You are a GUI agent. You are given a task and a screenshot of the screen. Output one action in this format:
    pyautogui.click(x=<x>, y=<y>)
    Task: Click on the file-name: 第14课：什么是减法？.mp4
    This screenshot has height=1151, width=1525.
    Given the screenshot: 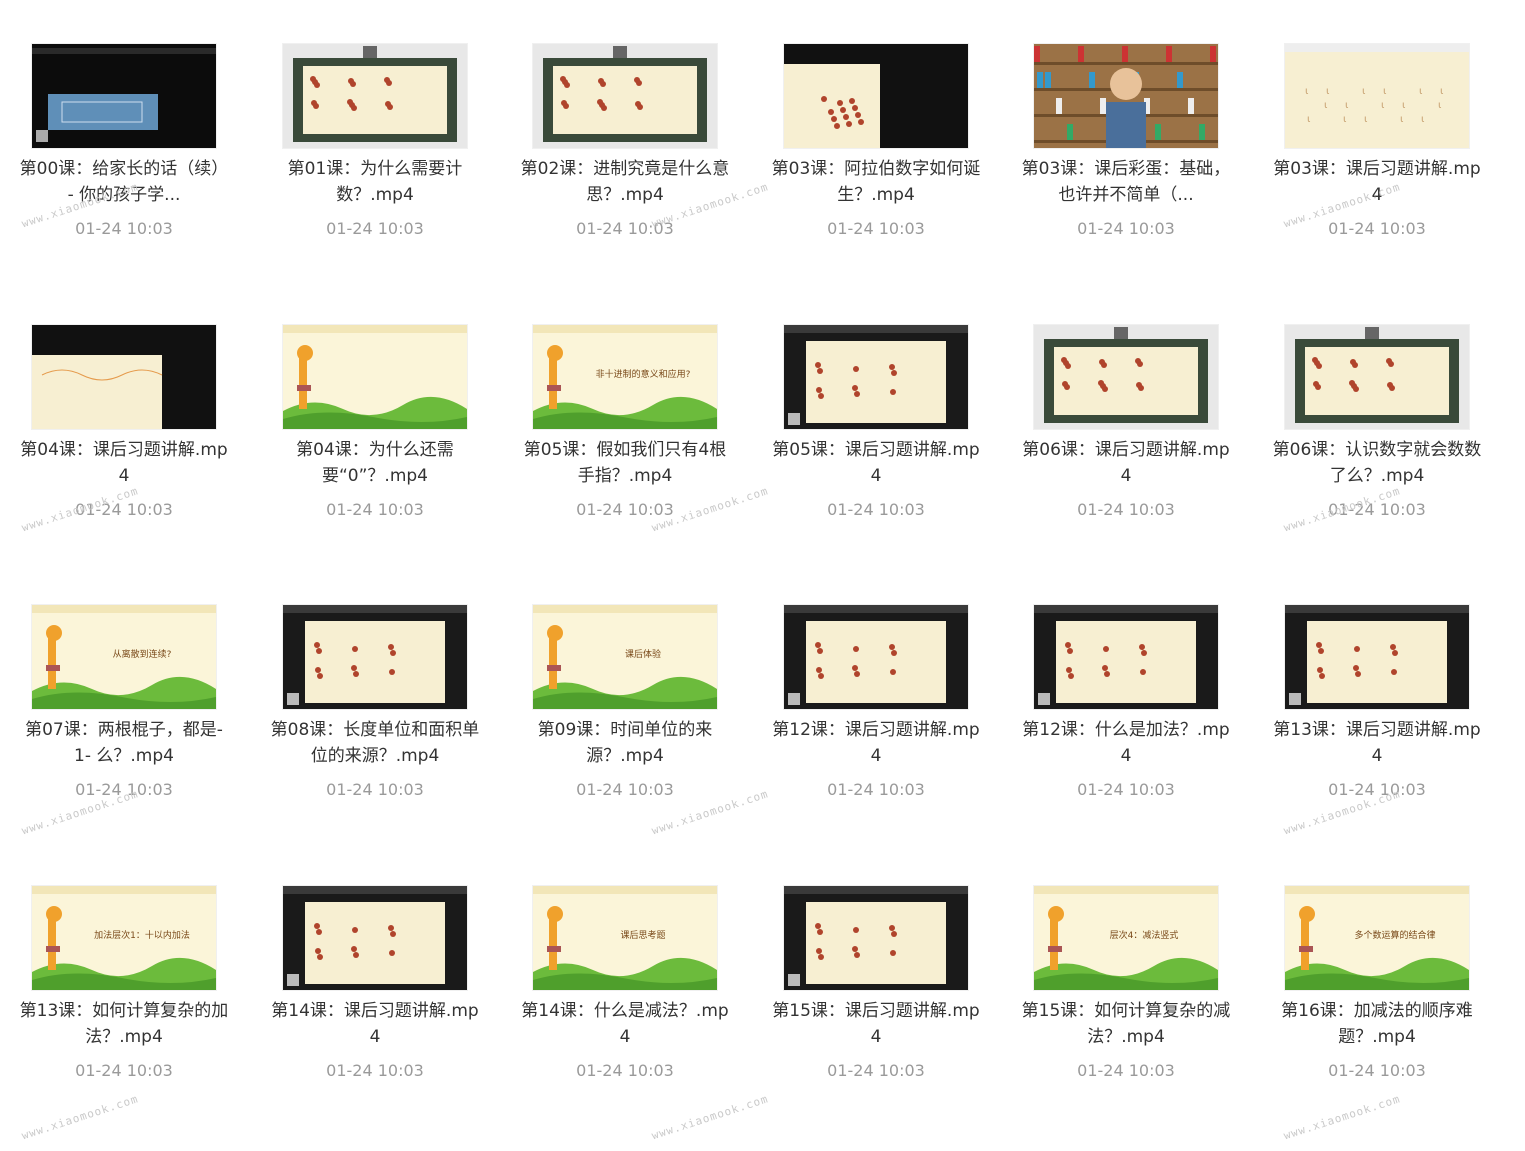 What is the action you would take?
    pyautogui.click(x=625, y=1024)
    